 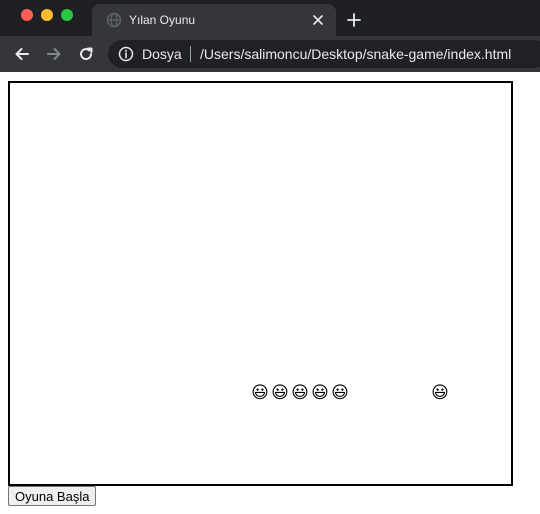 What do you see at coordinates (22, 54) in the screenshot?
I see `back-arrow-icon` at bounding box center [22, 54].